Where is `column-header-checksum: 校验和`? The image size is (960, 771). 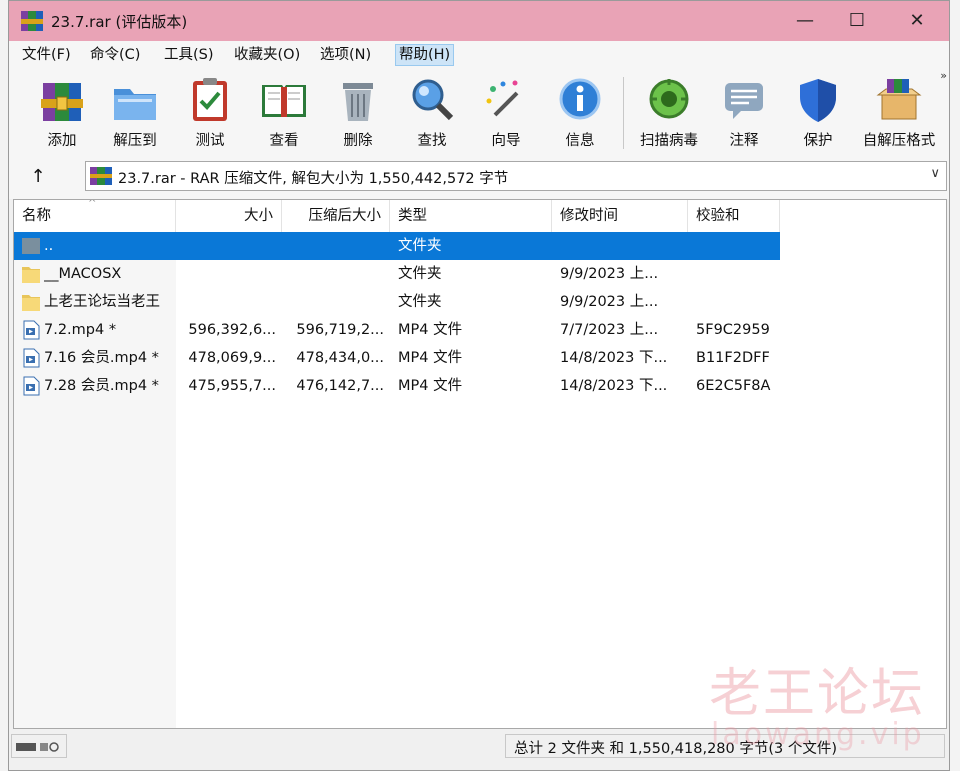
column-header-checksum: 校验和 is located at coordinates (734, 216).